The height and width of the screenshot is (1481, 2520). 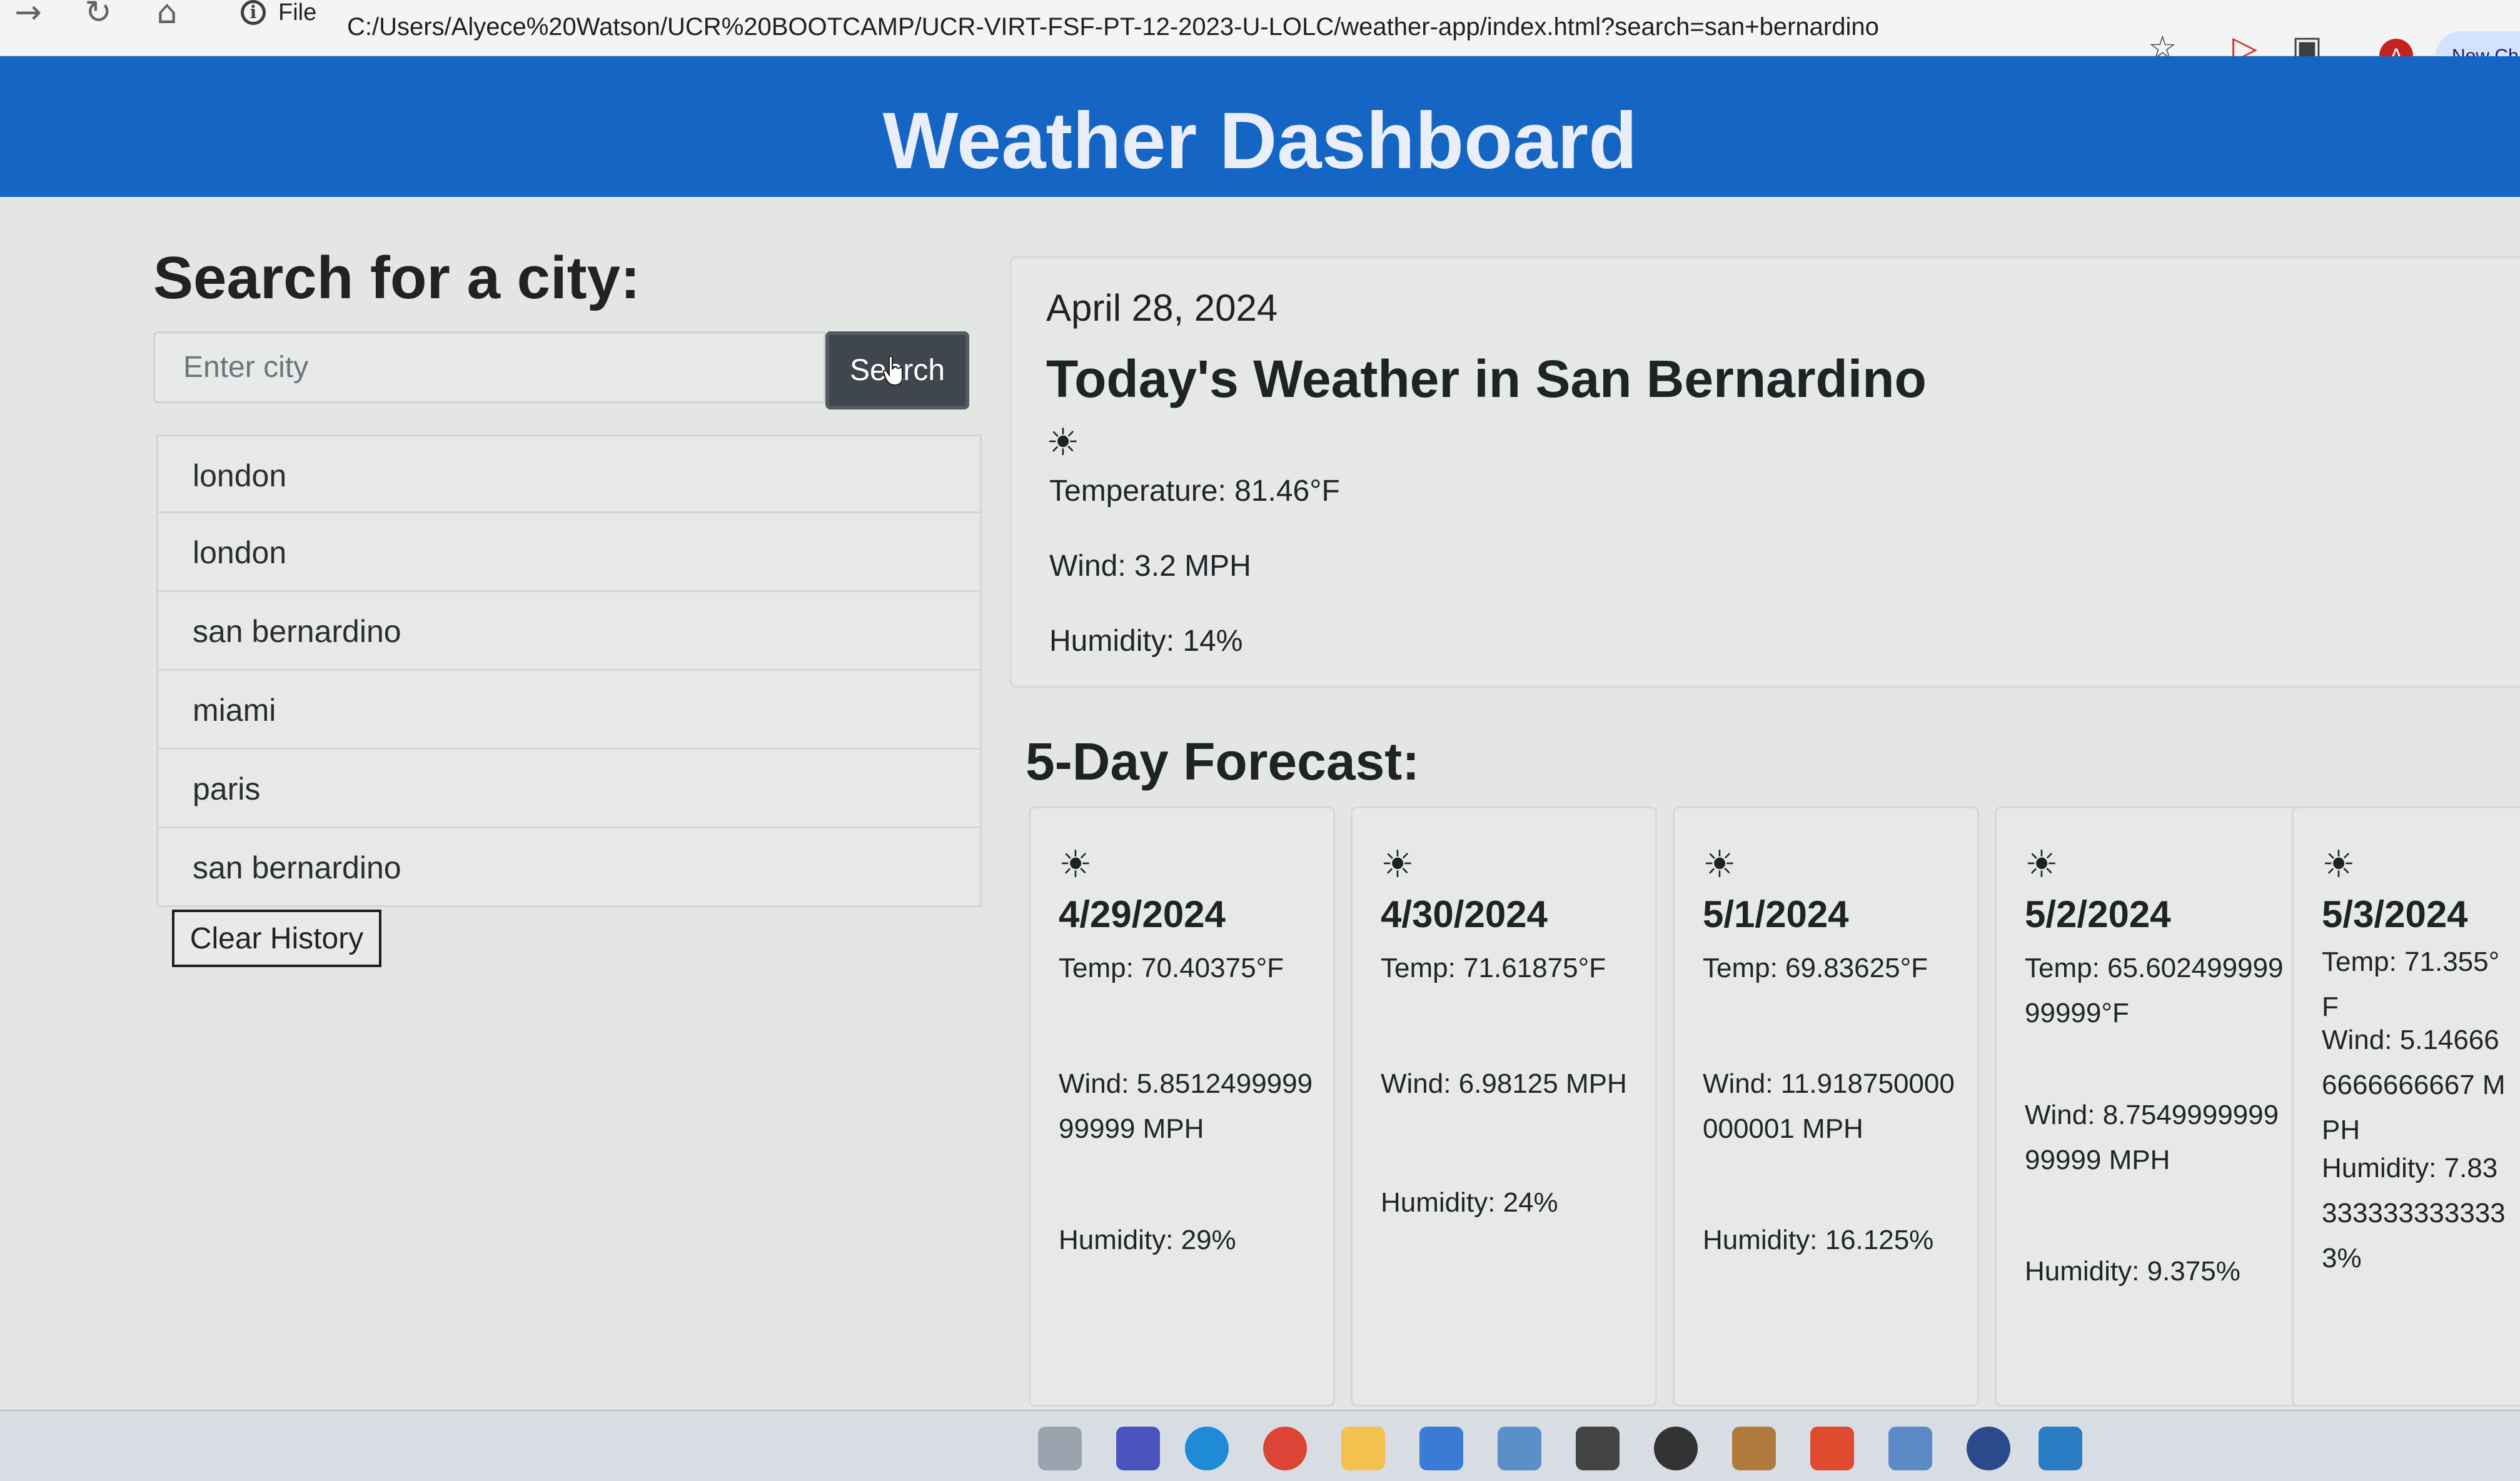 I want to click on chrome-icon, so click(x=1285, y=1448).